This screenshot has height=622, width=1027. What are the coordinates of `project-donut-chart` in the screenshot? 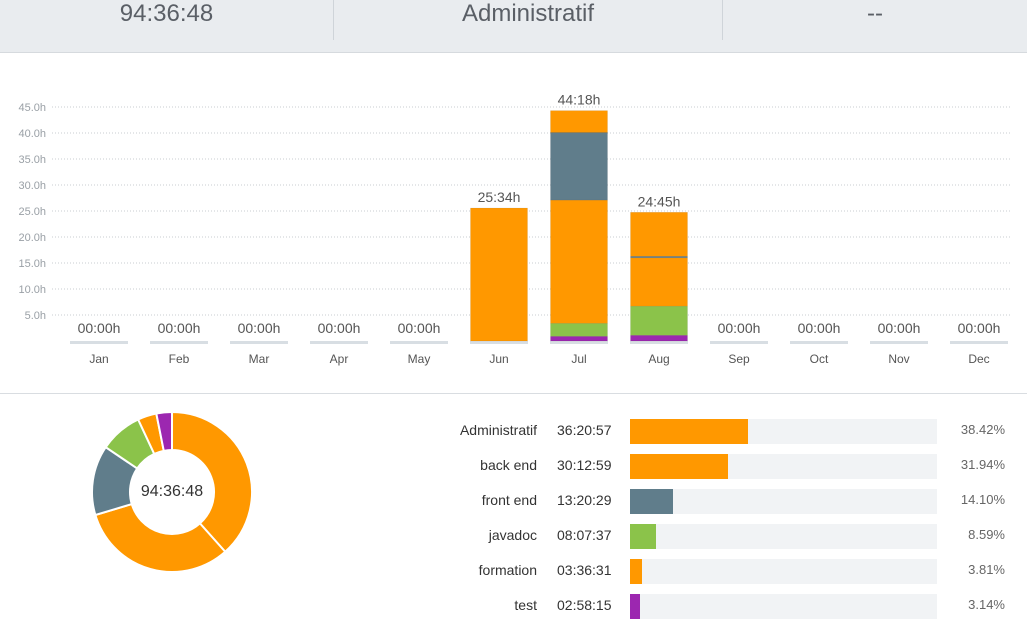 It's located at (172, 491).